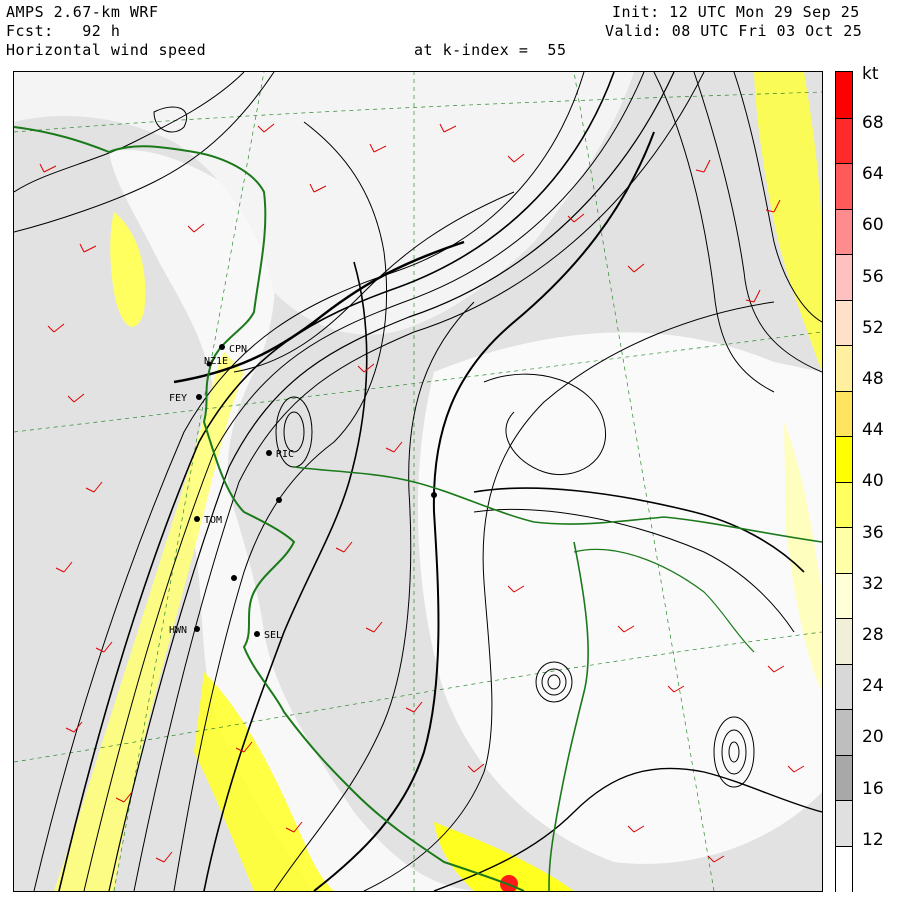  What do you see at coordinates (873, 532) in the screenshot?
I see `colorbar-tick-label: 36` at bounding box center [873, 532].